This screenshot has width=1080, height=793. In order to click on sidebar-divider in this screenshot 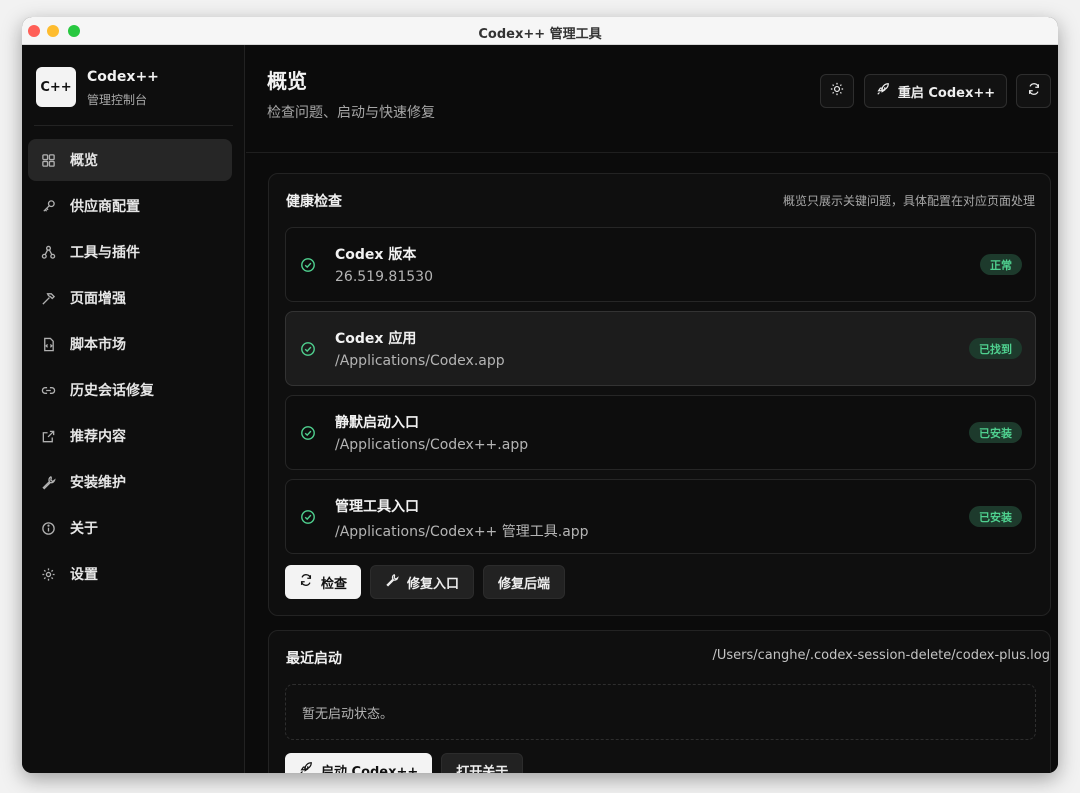, I will do `click(133, 125)`.